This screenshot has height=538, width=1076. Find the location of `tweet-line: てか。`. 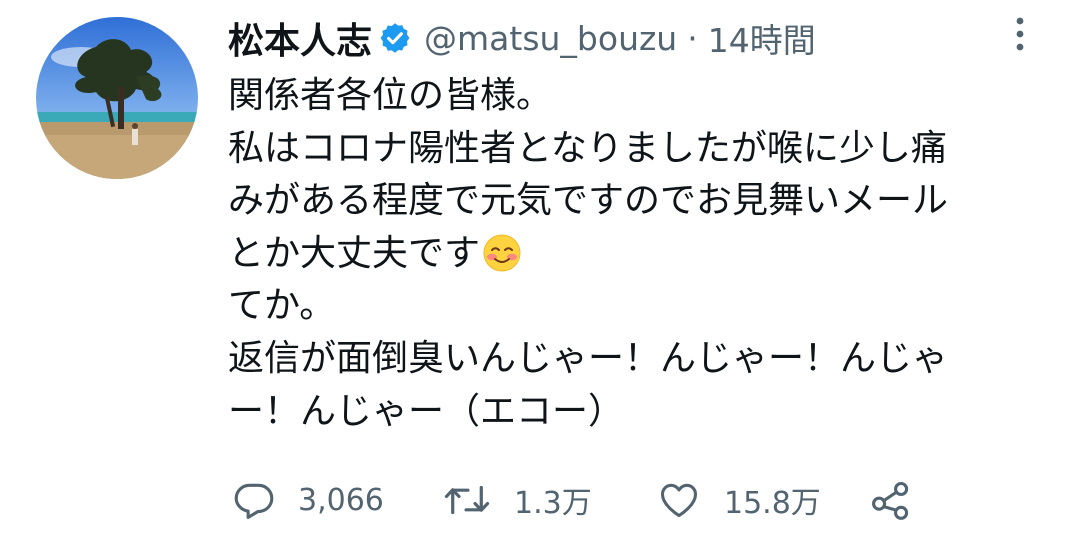

tweet-line: てか。 is located at coordinates (282, 306).